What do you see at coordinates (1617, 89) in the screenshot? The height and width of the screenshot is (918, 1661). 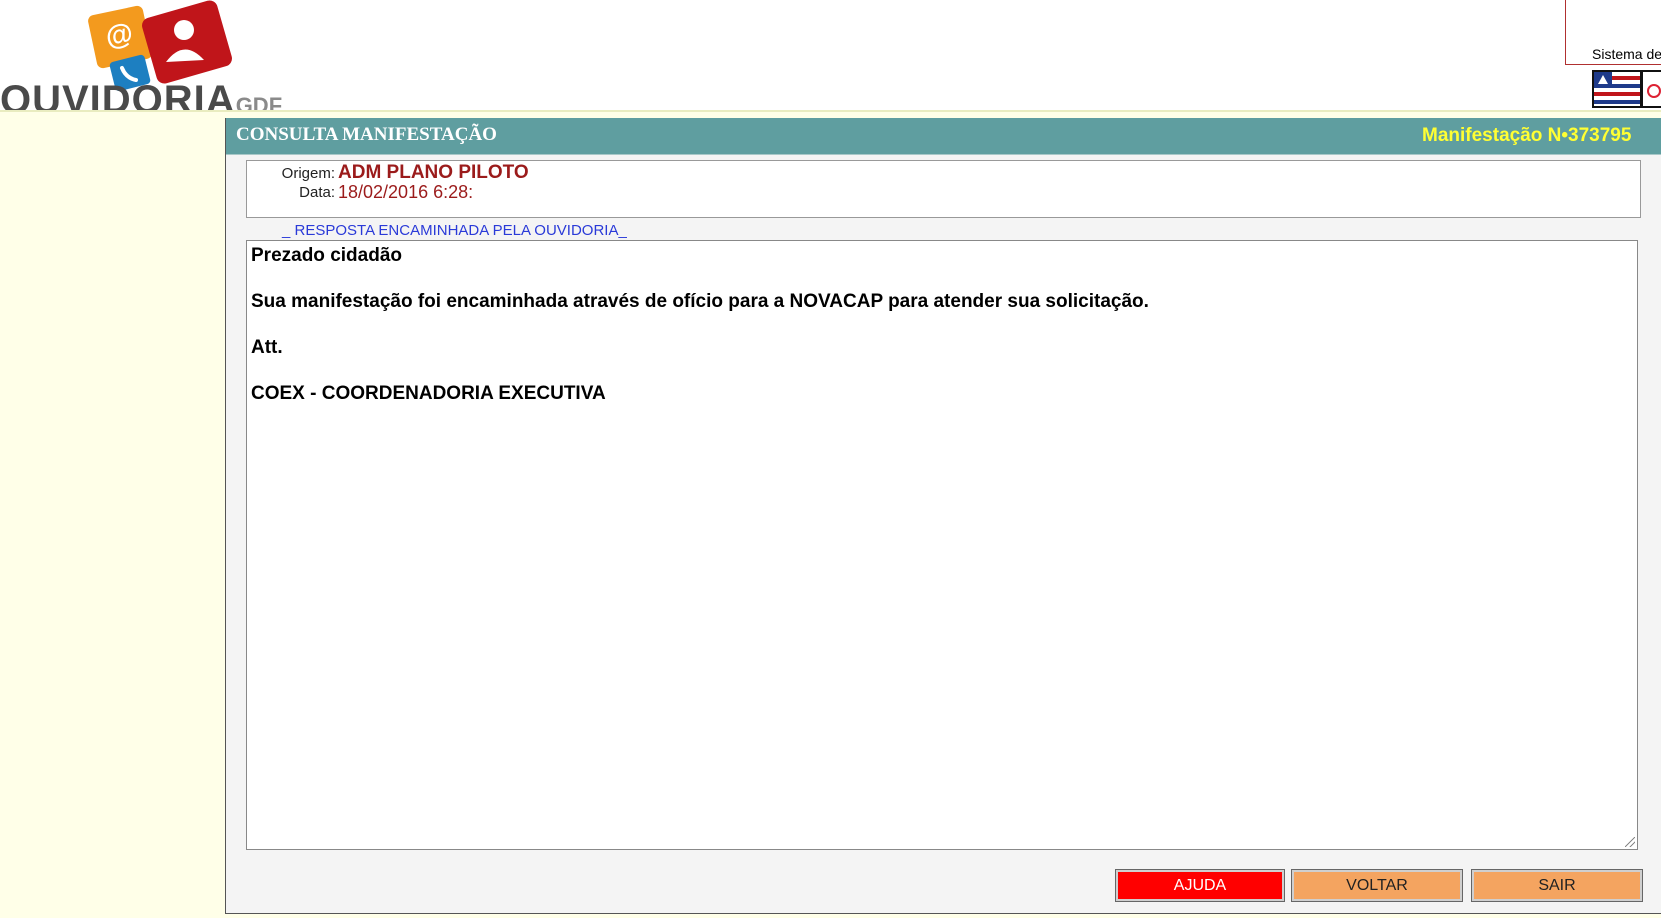 I see `bahia-flag-icon` at bounding box center [1617, 89].